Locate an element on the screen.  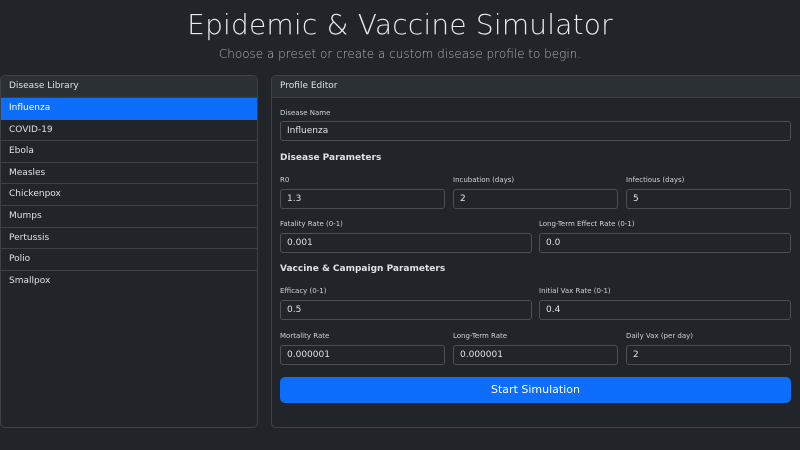
disease-parameters-heading: Disease Parameters is located at coordinates (331, 158).